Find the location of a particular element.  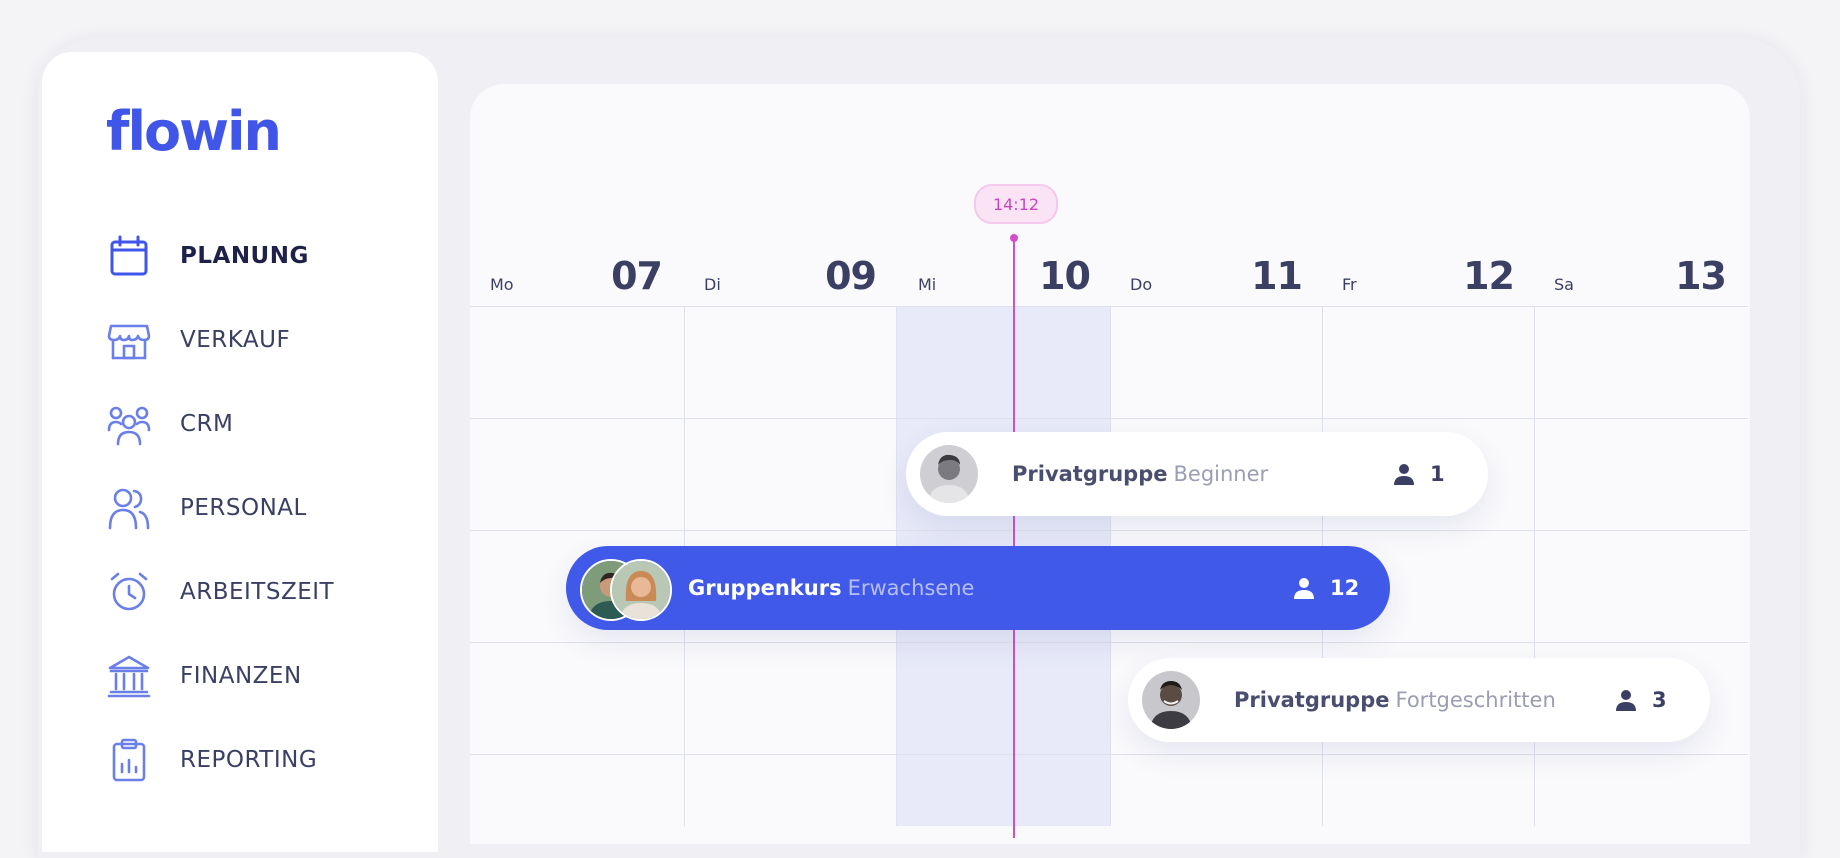

day-header-sa: Sa 13 is located at coordinates (1640, 280).